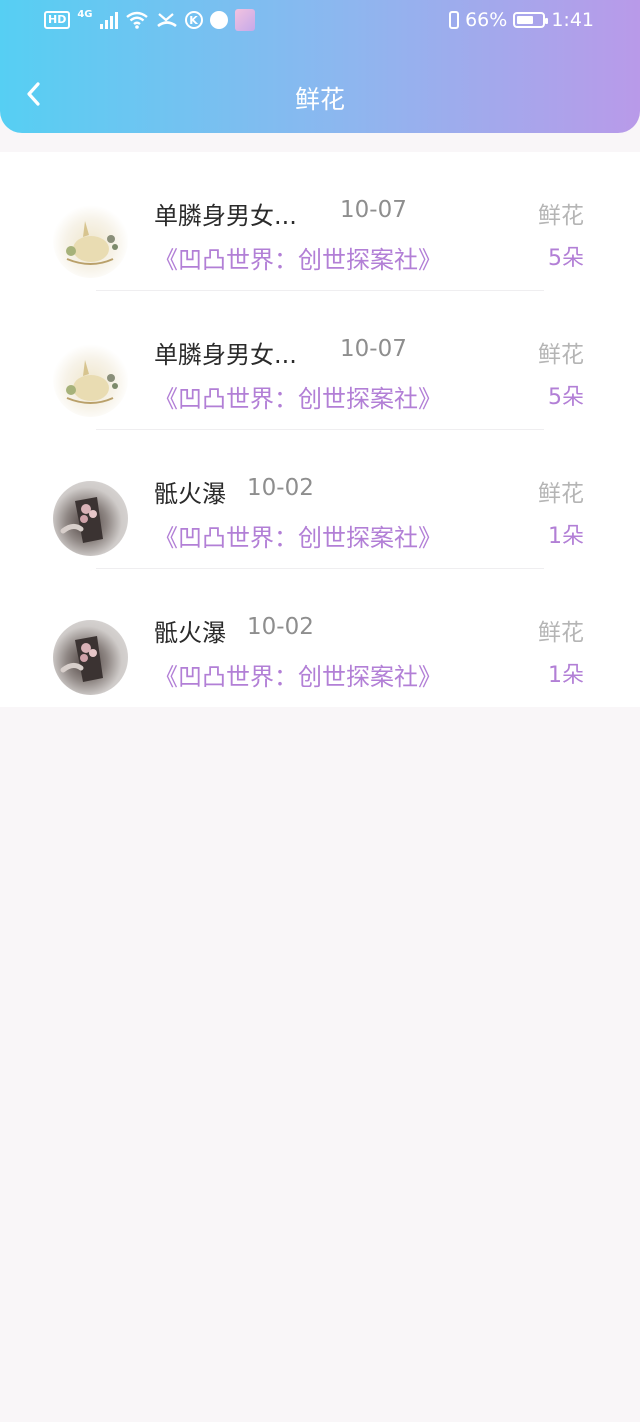  I want to click on page-title: 鲜花, so click(319, 99).